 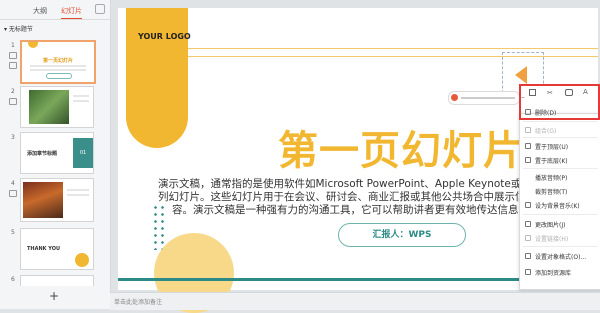 I want to click on slide-title: 第一页幻灯片, so click(x=401, y=147).